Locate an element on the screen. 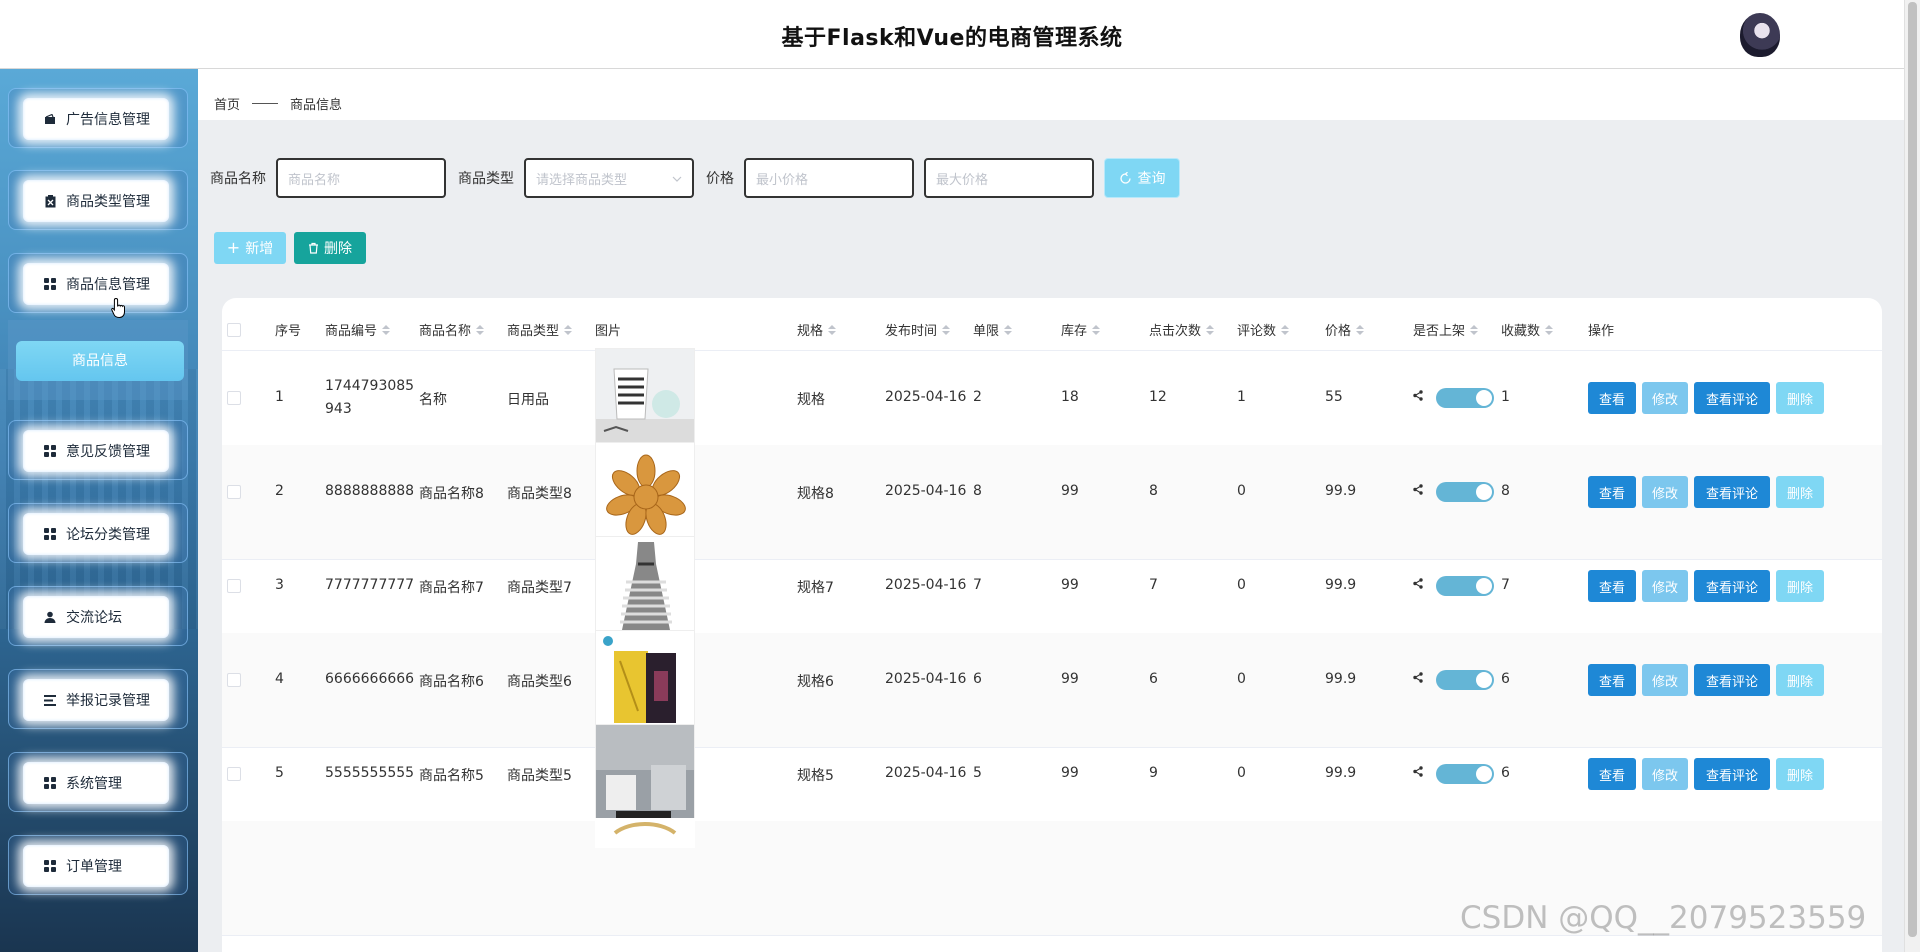  min-price-input: 最小价格 is located at coordinates (829, 178).